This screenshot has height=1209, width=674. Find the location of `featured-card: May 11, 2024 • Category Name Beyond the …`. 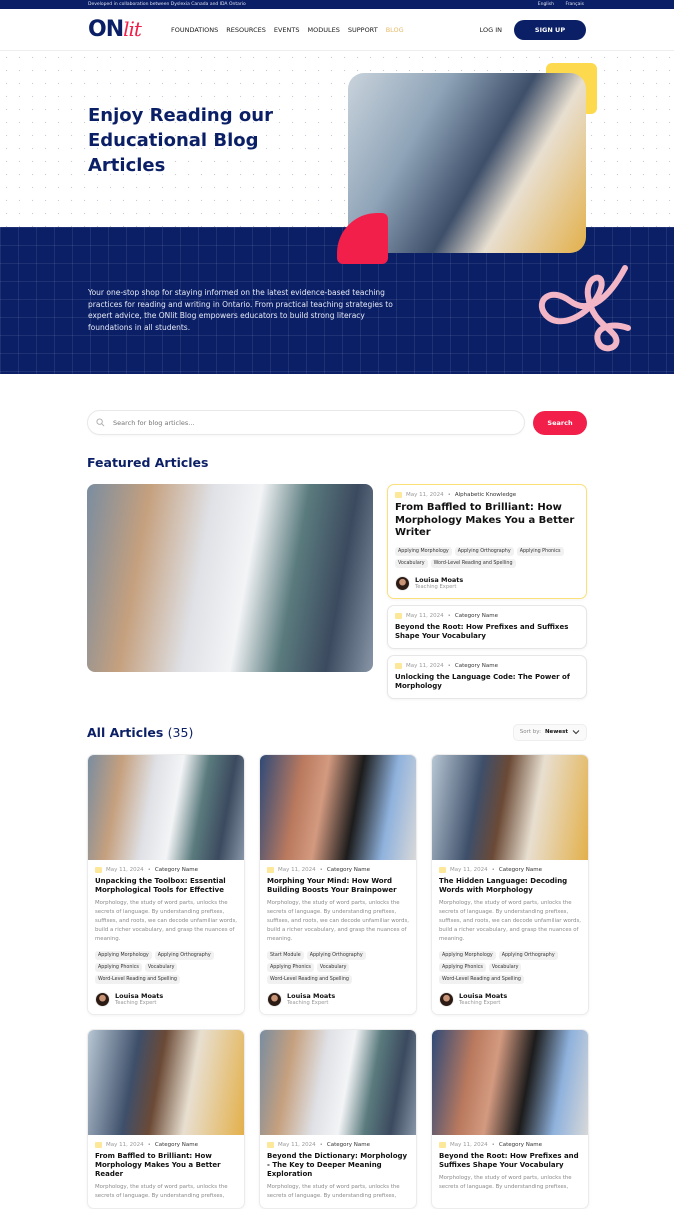

featured-card: May 11, 2024 • Category Name Beyond the … is located at coordinates (487, 626).